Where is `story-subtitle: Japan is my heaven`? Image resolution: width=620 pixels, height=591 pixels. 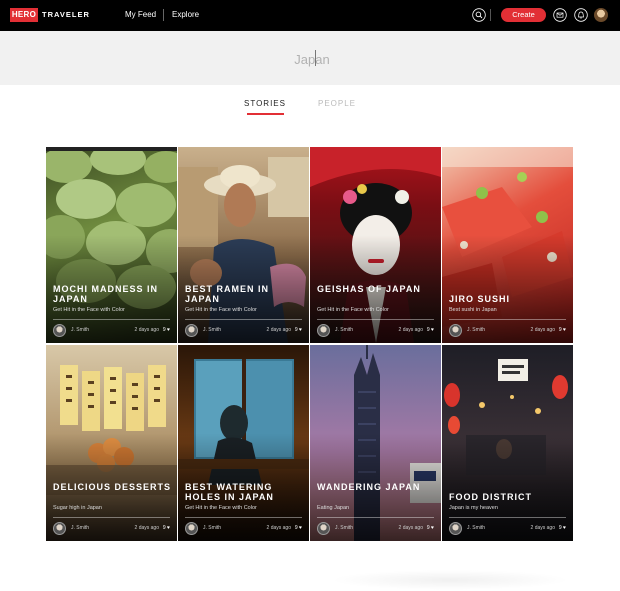
story-subtitle: Japan is my heaven is located at coordinates (473, 508).